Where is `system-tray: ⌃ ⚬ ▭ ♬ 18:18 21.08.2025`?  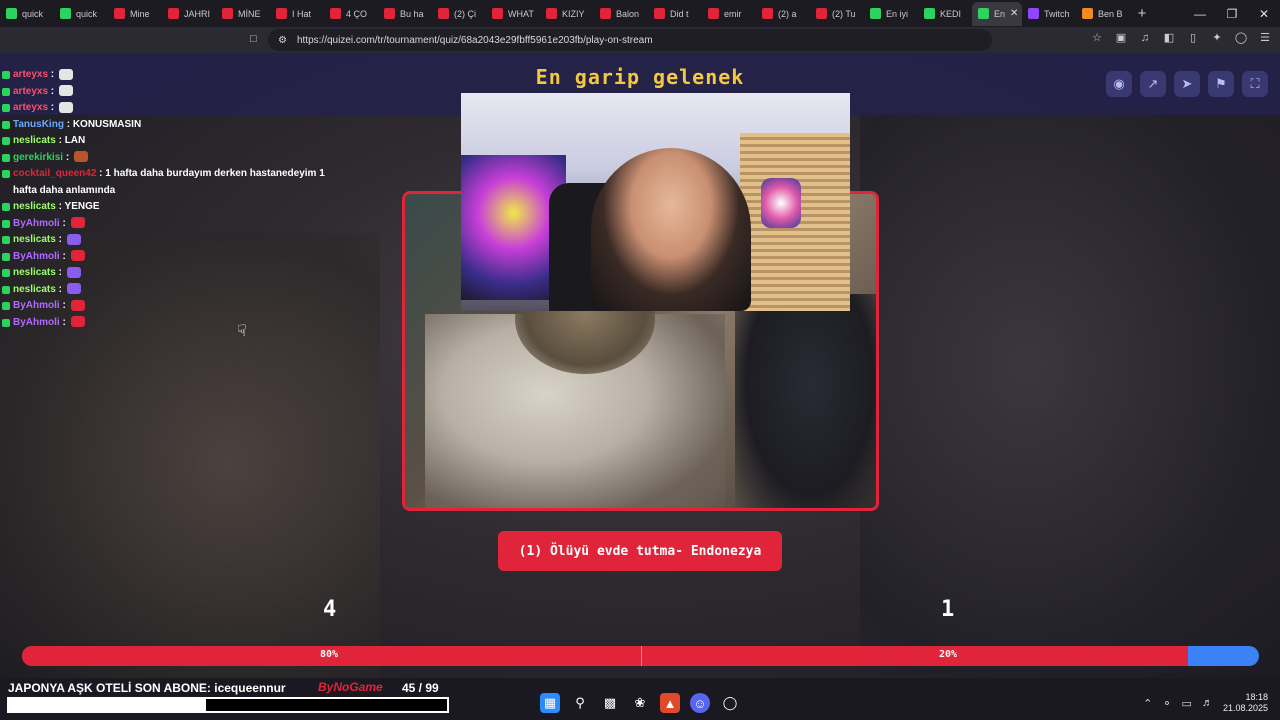
system-tray: ⌃ ⚬ ▭ ♬ 18:18 21.08.2025 is located at coordinates (1205, 703).